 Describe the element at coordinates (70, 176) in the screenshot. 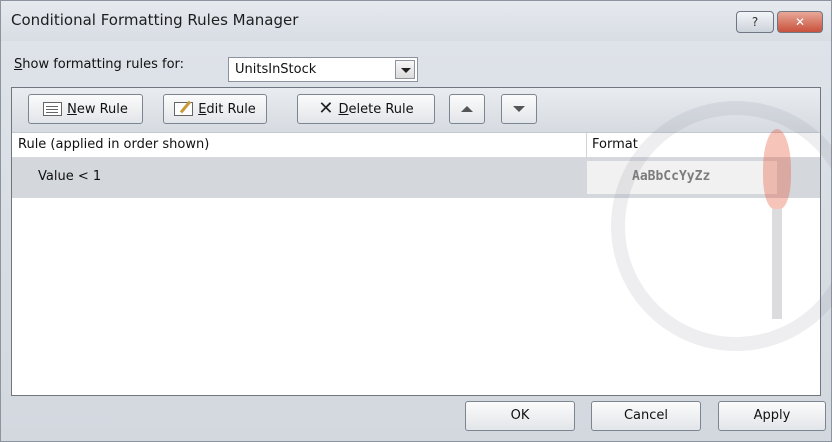

I see `rule-condition: Value < 1` at that location.